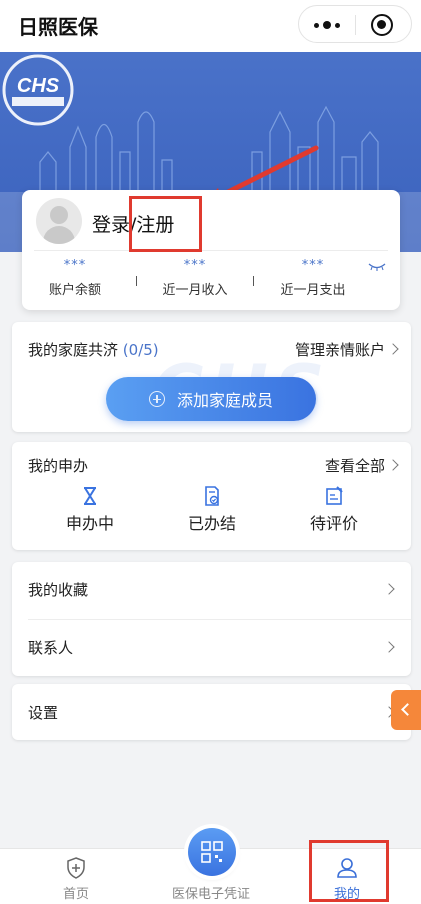 The width and height of the screenshot is (421, 904). I want to click on row-divider, so click(219, 619).